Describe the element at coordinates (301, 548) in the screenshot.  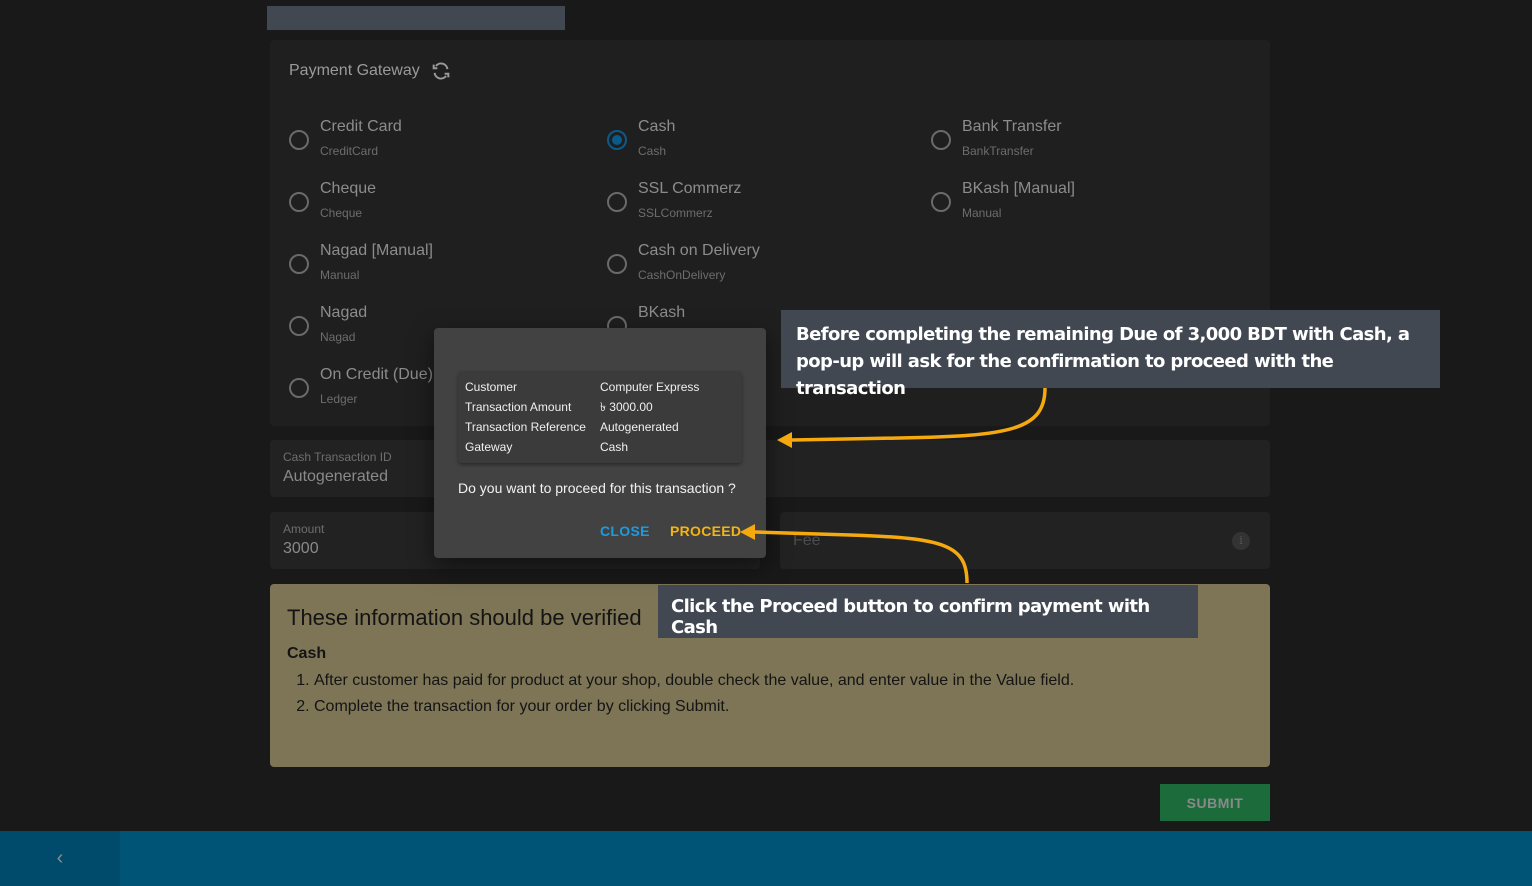
I see `amount-value: 3000` at that location.